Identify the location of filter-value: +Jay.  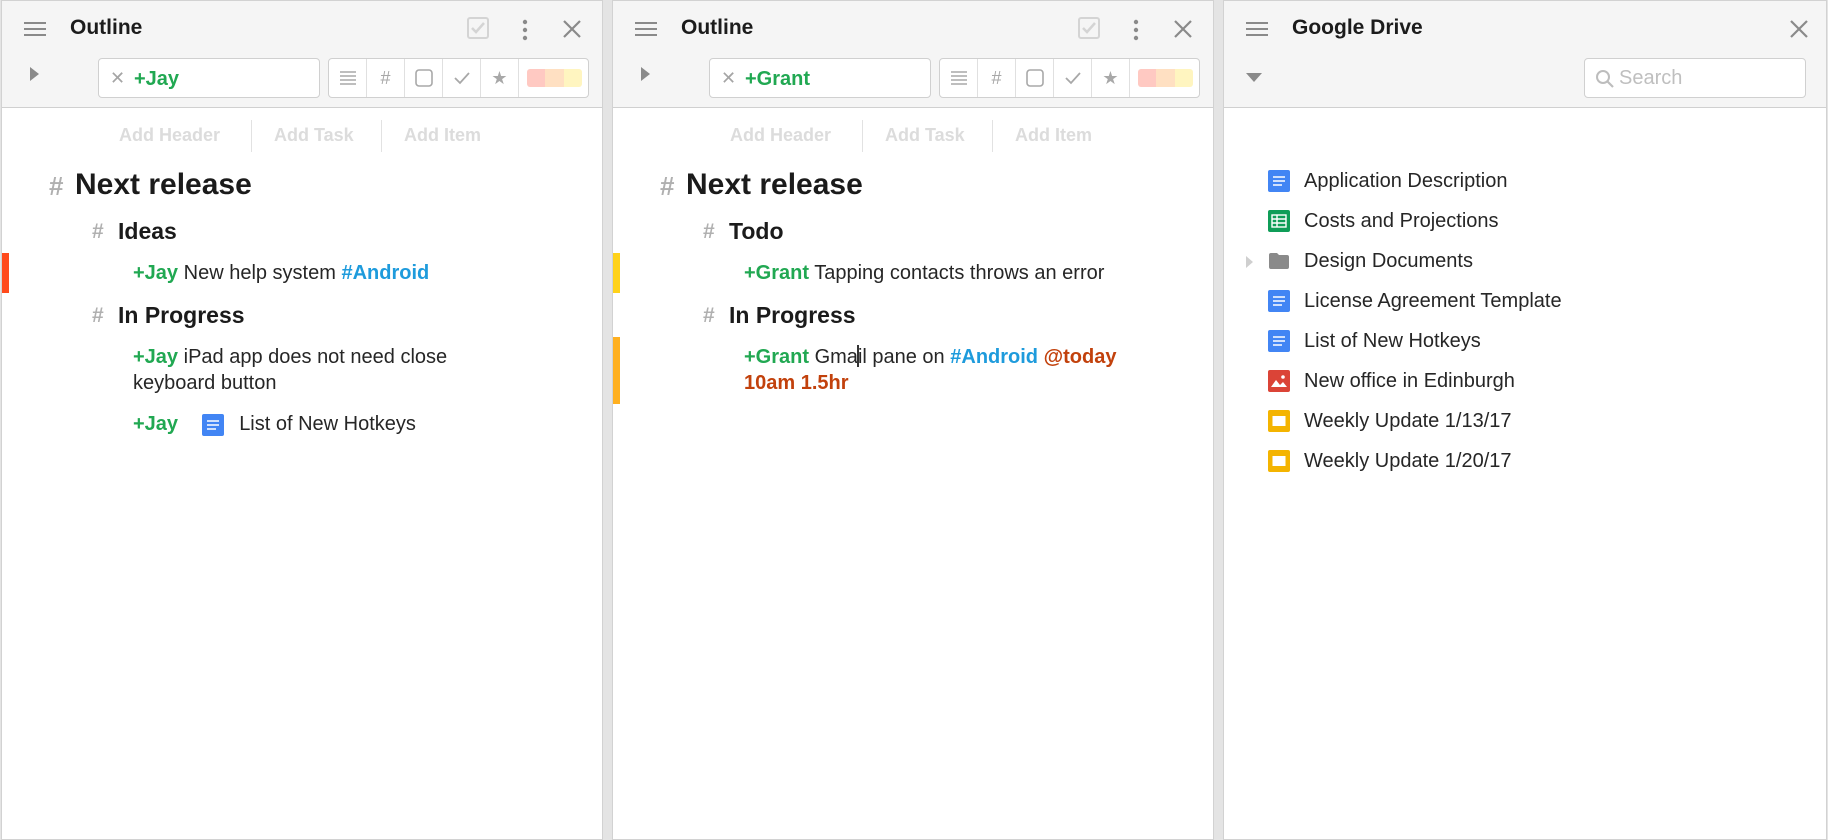
(157, 79).